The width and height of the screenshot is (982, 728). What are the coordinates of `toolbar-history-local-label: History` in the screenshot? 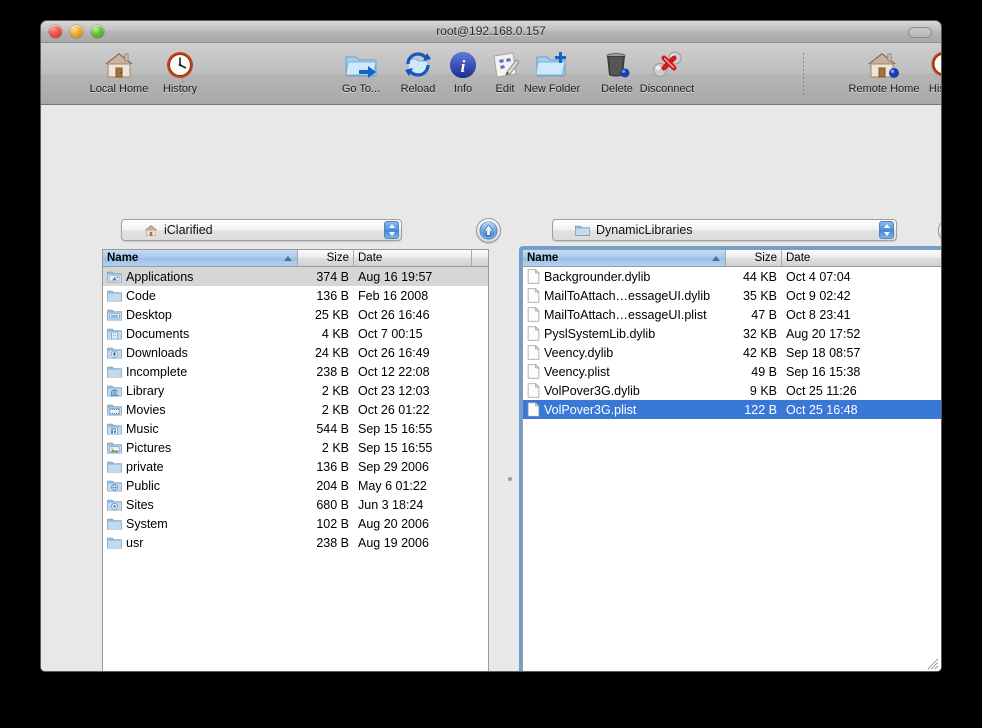 It's located at (180, 89).